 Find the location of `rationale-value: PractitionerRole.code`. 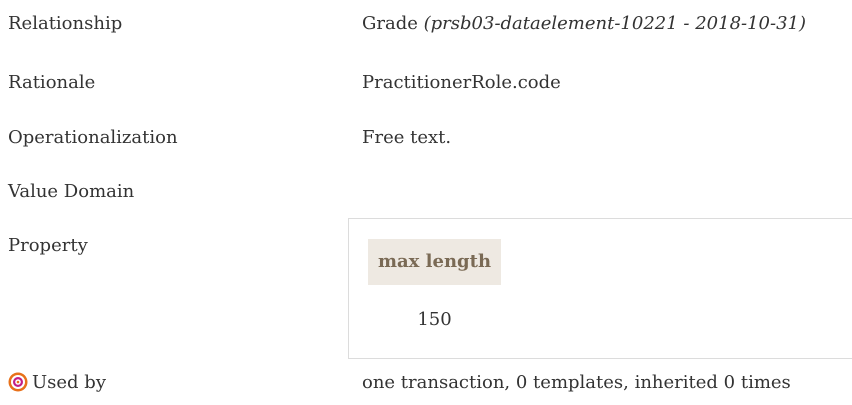

rationale-value: PractitionerRole.code is located at coordinates (461, 82).